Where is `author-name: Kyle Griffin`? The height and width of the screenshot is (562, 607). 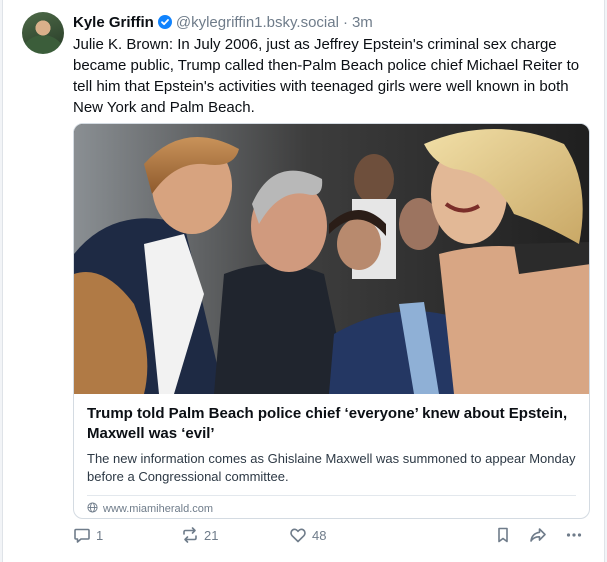
author-name: Kyle Griffin is located at coordinates (113, 22).